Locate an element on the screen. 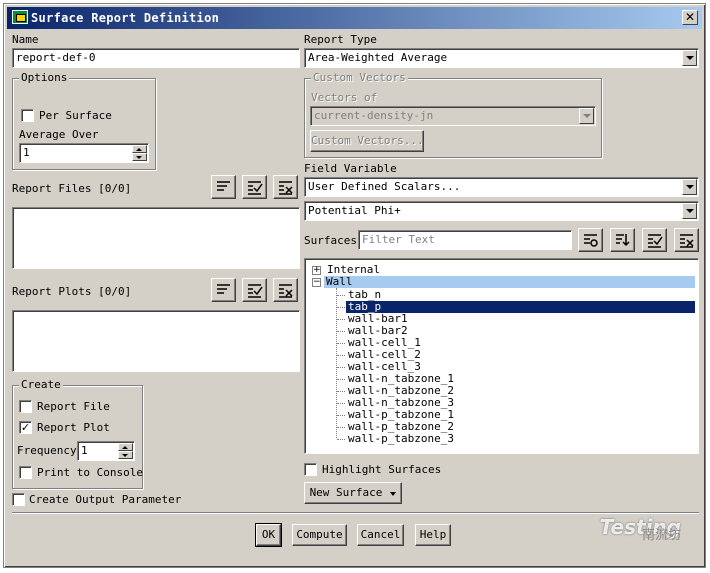 This screenshot has width=710, height=573. highlight-surfaces-label: Highlight Surfaces is located at coordinates (382, 469).